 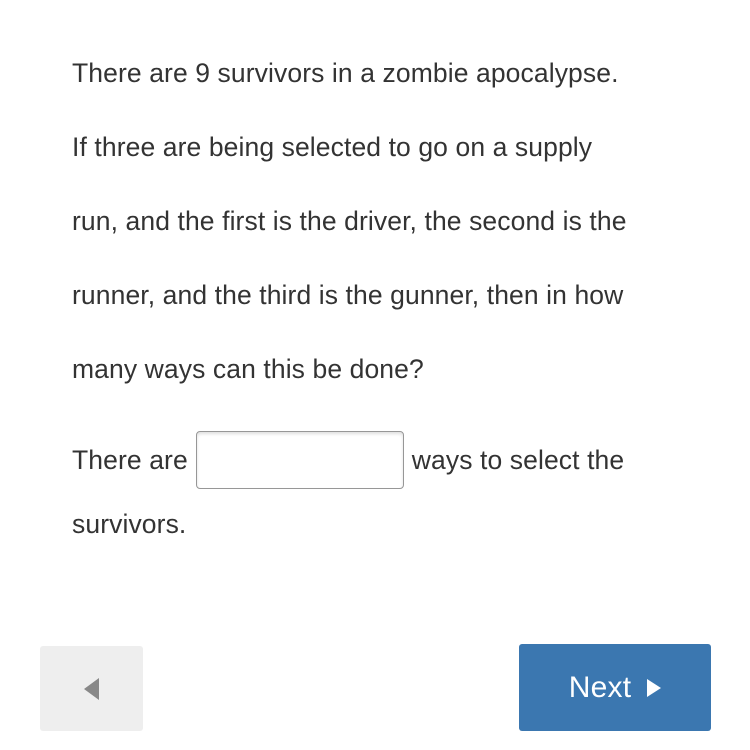 What do you see at coordinates (654, 687) in the screenshot?
I see `triangle-right-icon` at bounding box center [654, 687].